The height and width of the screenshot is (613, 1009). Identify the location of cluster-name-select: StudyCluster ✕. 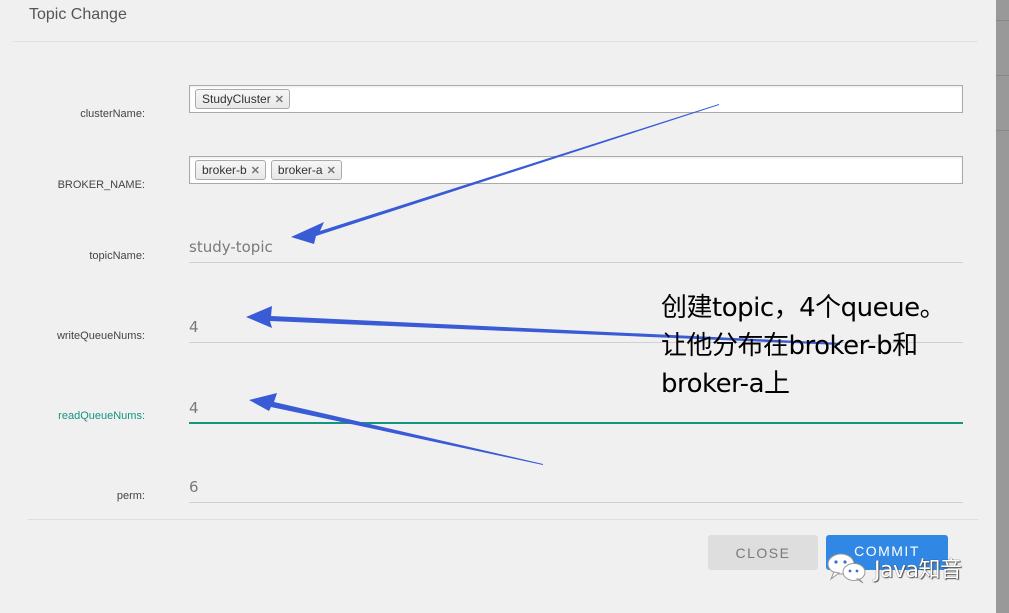
(576, 99).